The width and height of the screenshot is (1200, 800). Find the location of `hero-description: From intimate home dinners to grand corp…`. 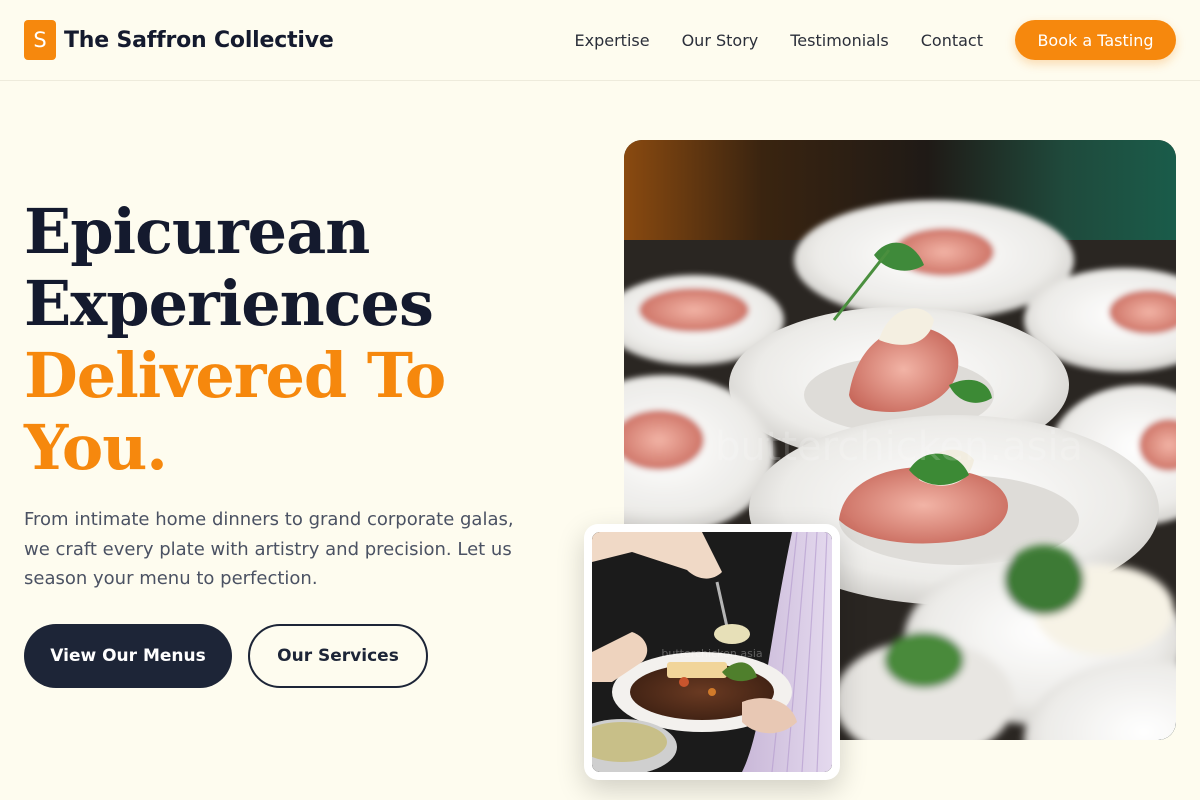

hero-description: From intimate home dinners to grand corp… is located at coordinates (269, 549).